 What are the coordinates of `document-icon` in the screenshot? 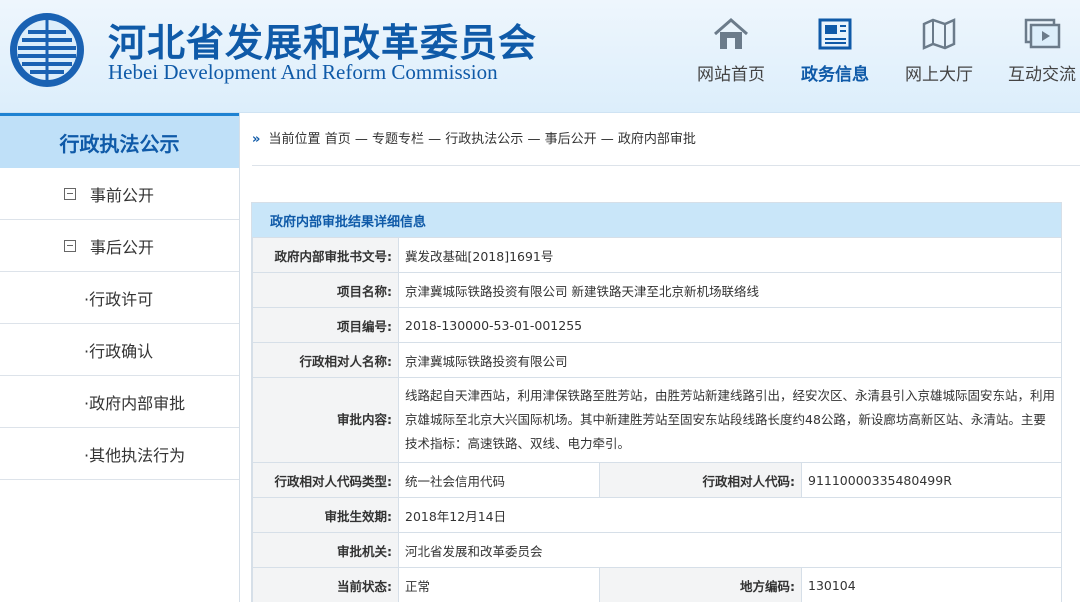 It's located at (835, 34).